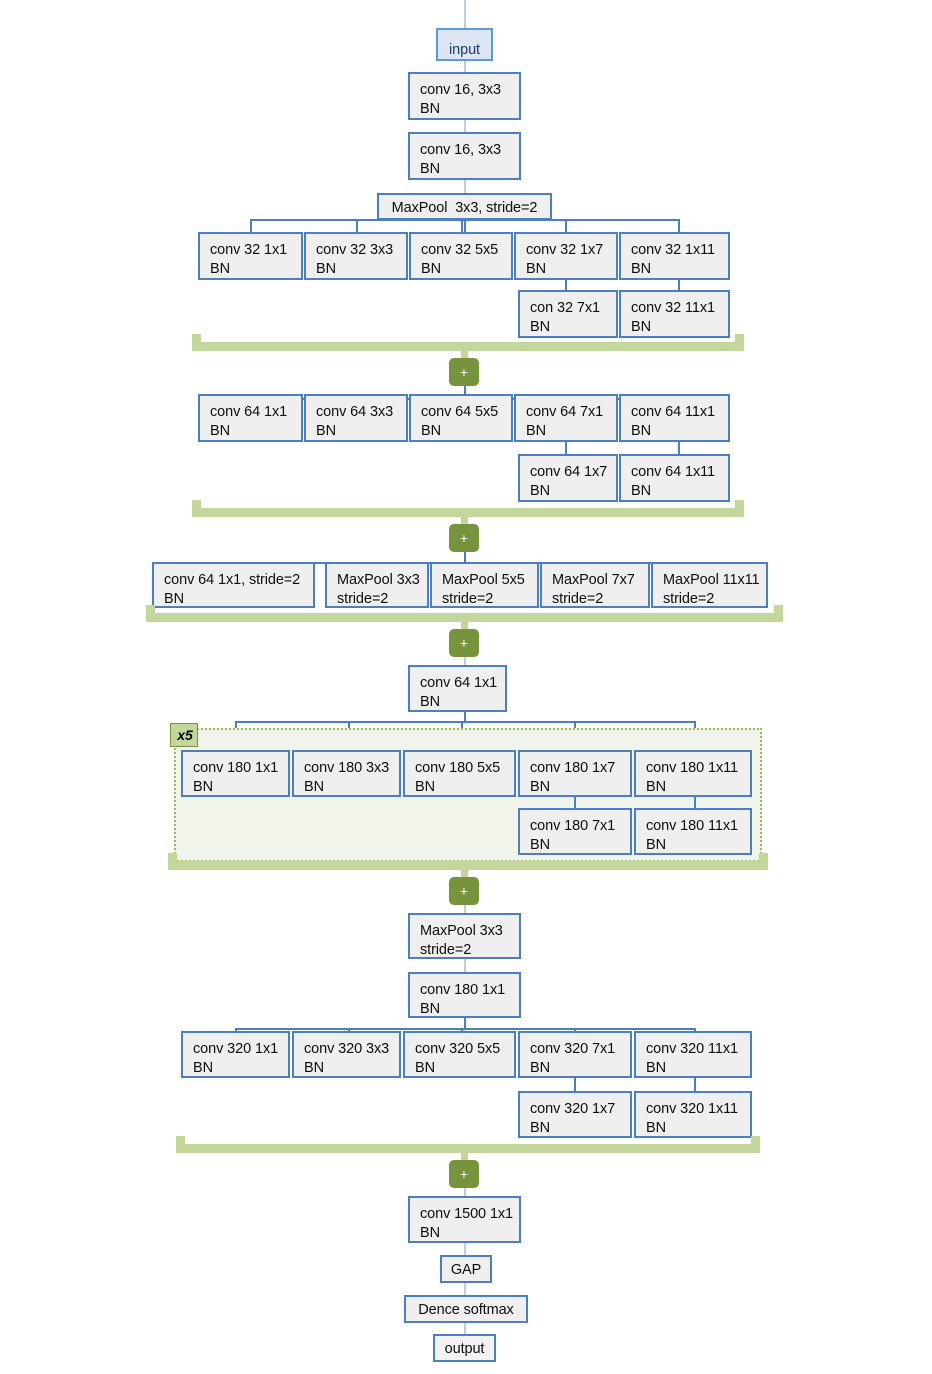 This screenshot has height=1374, width=932. I want to click on merge-cap-left-block2, so click(196, 508).